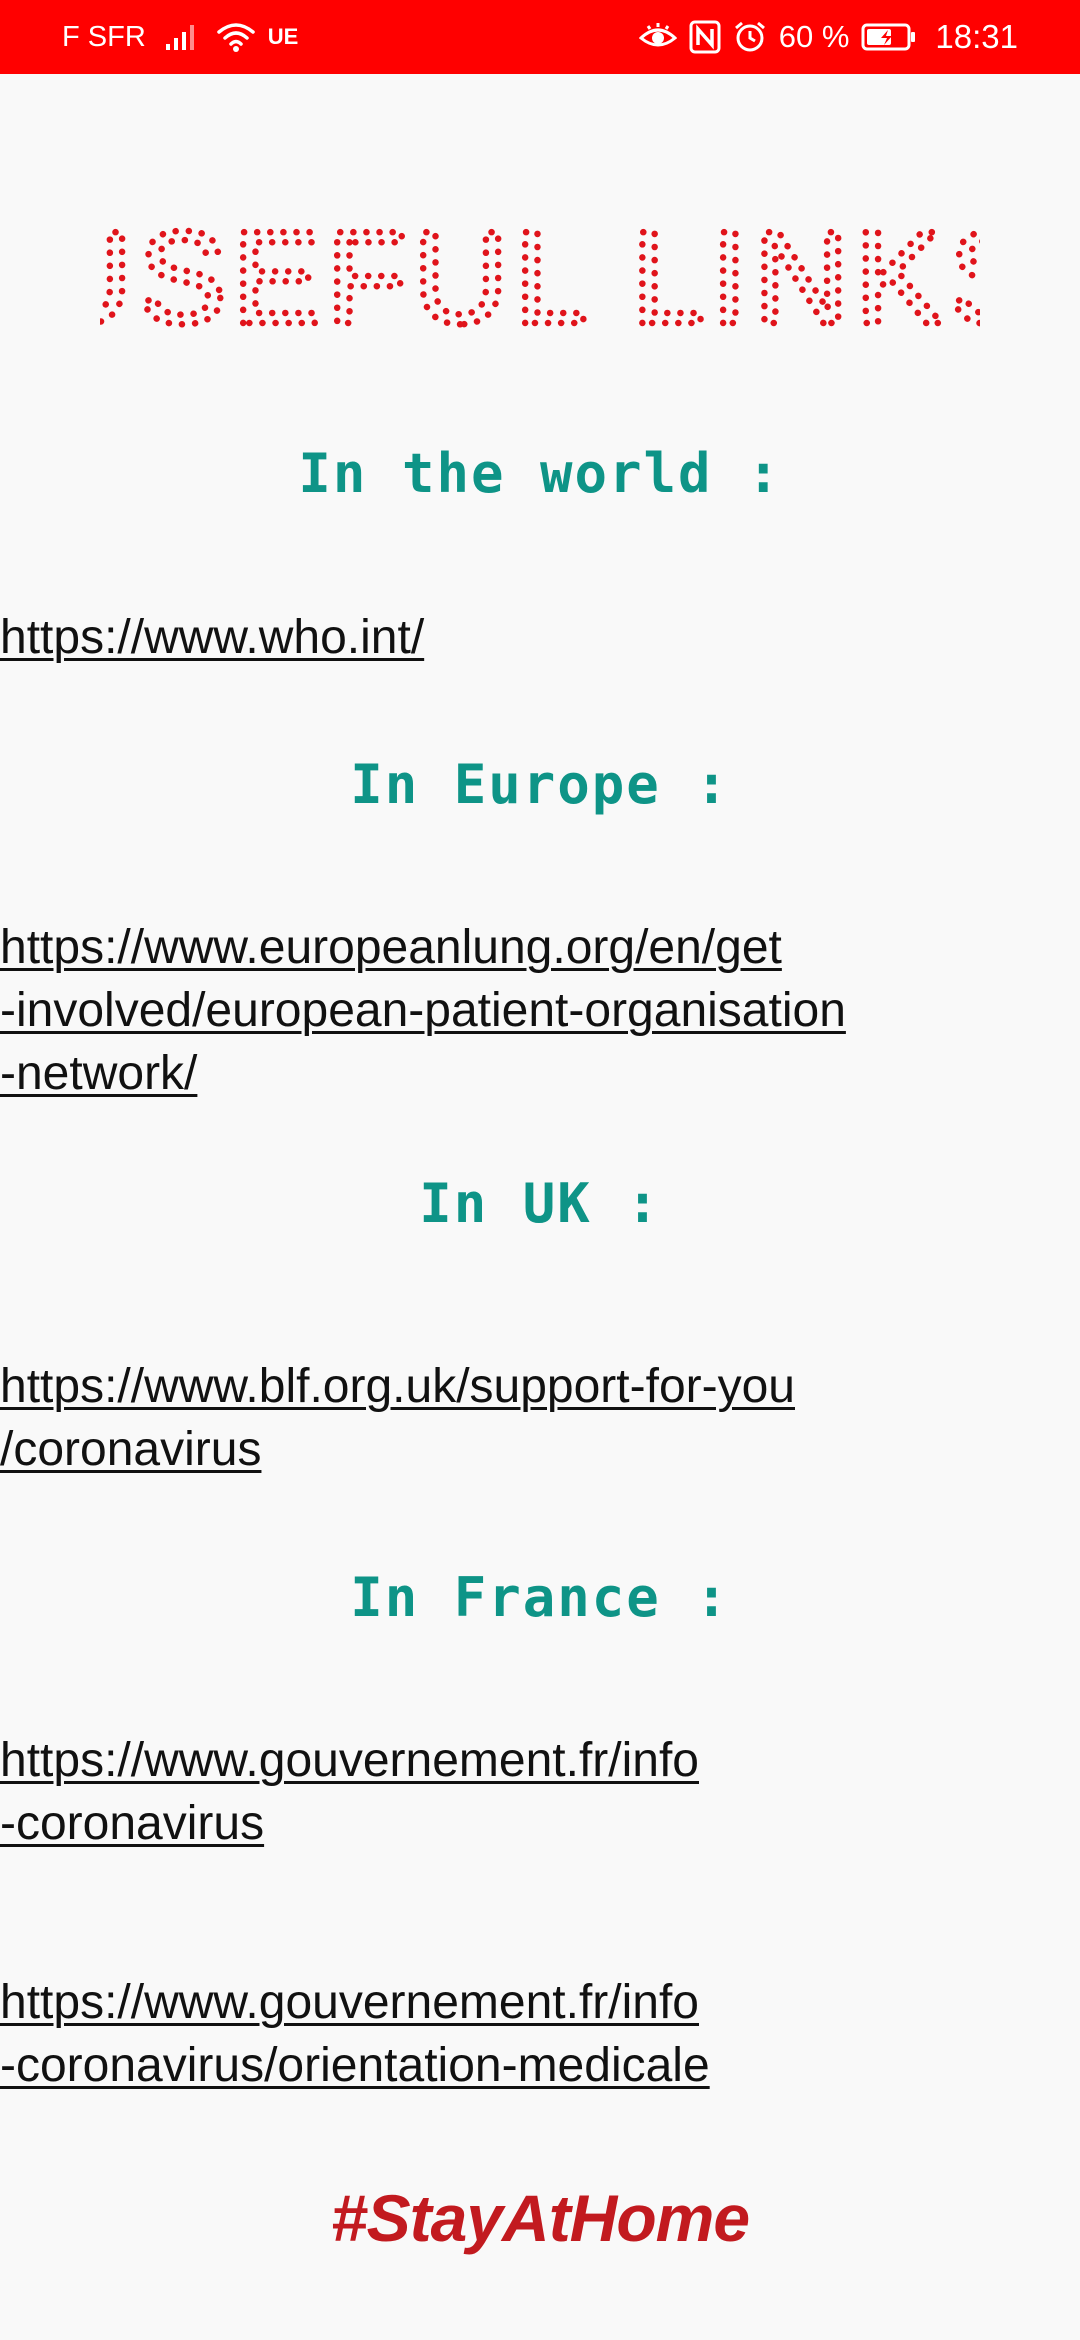  I want to click on network-type-label: UE, so click(283, 36).